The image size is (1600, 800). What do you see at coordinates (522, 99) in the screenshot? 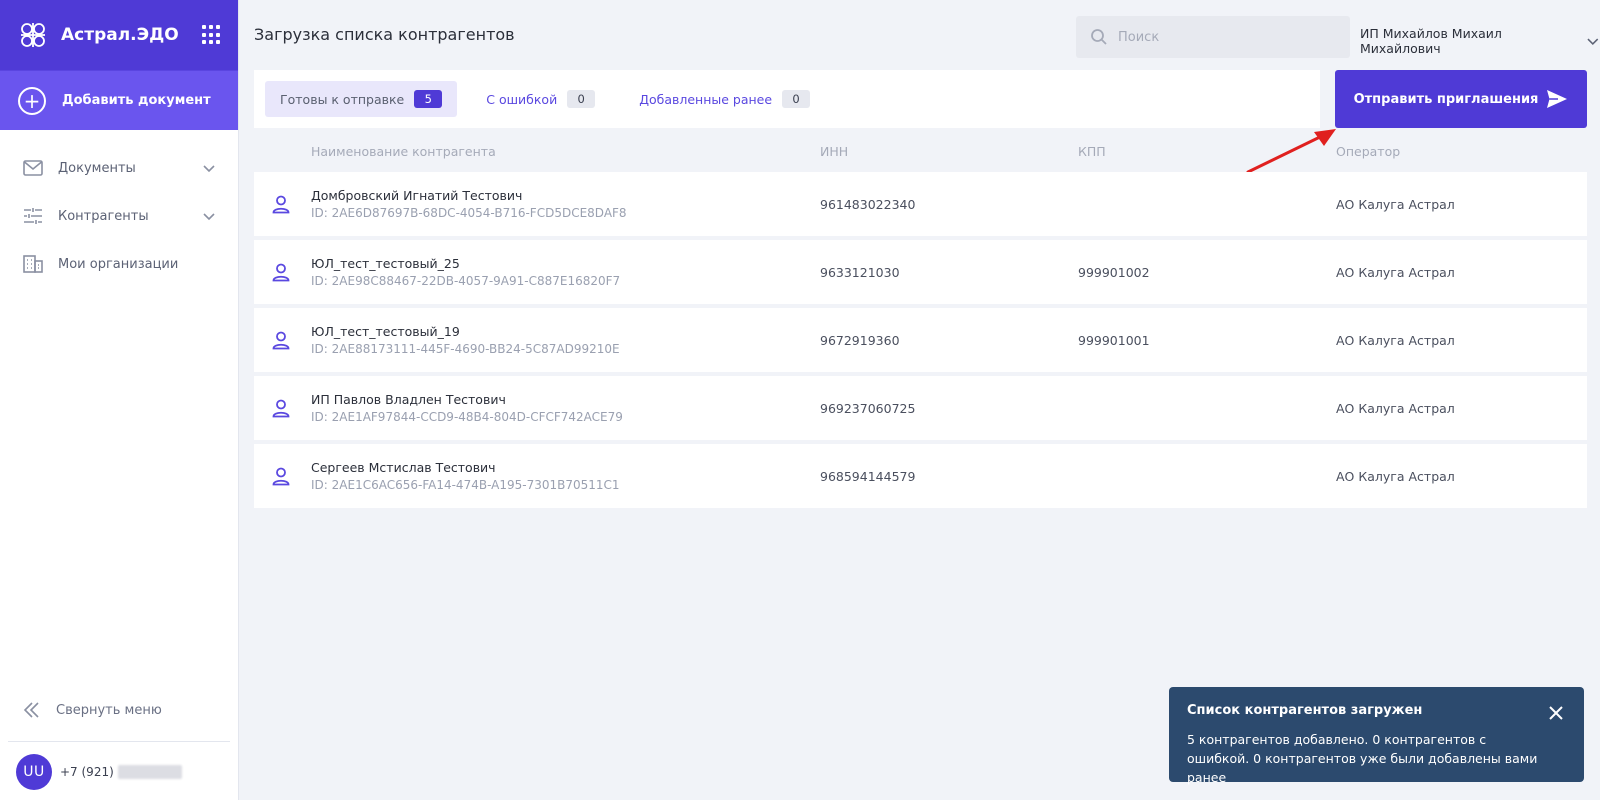
I see `tab-label: С ошибкой` at bounding box center [522, 99].